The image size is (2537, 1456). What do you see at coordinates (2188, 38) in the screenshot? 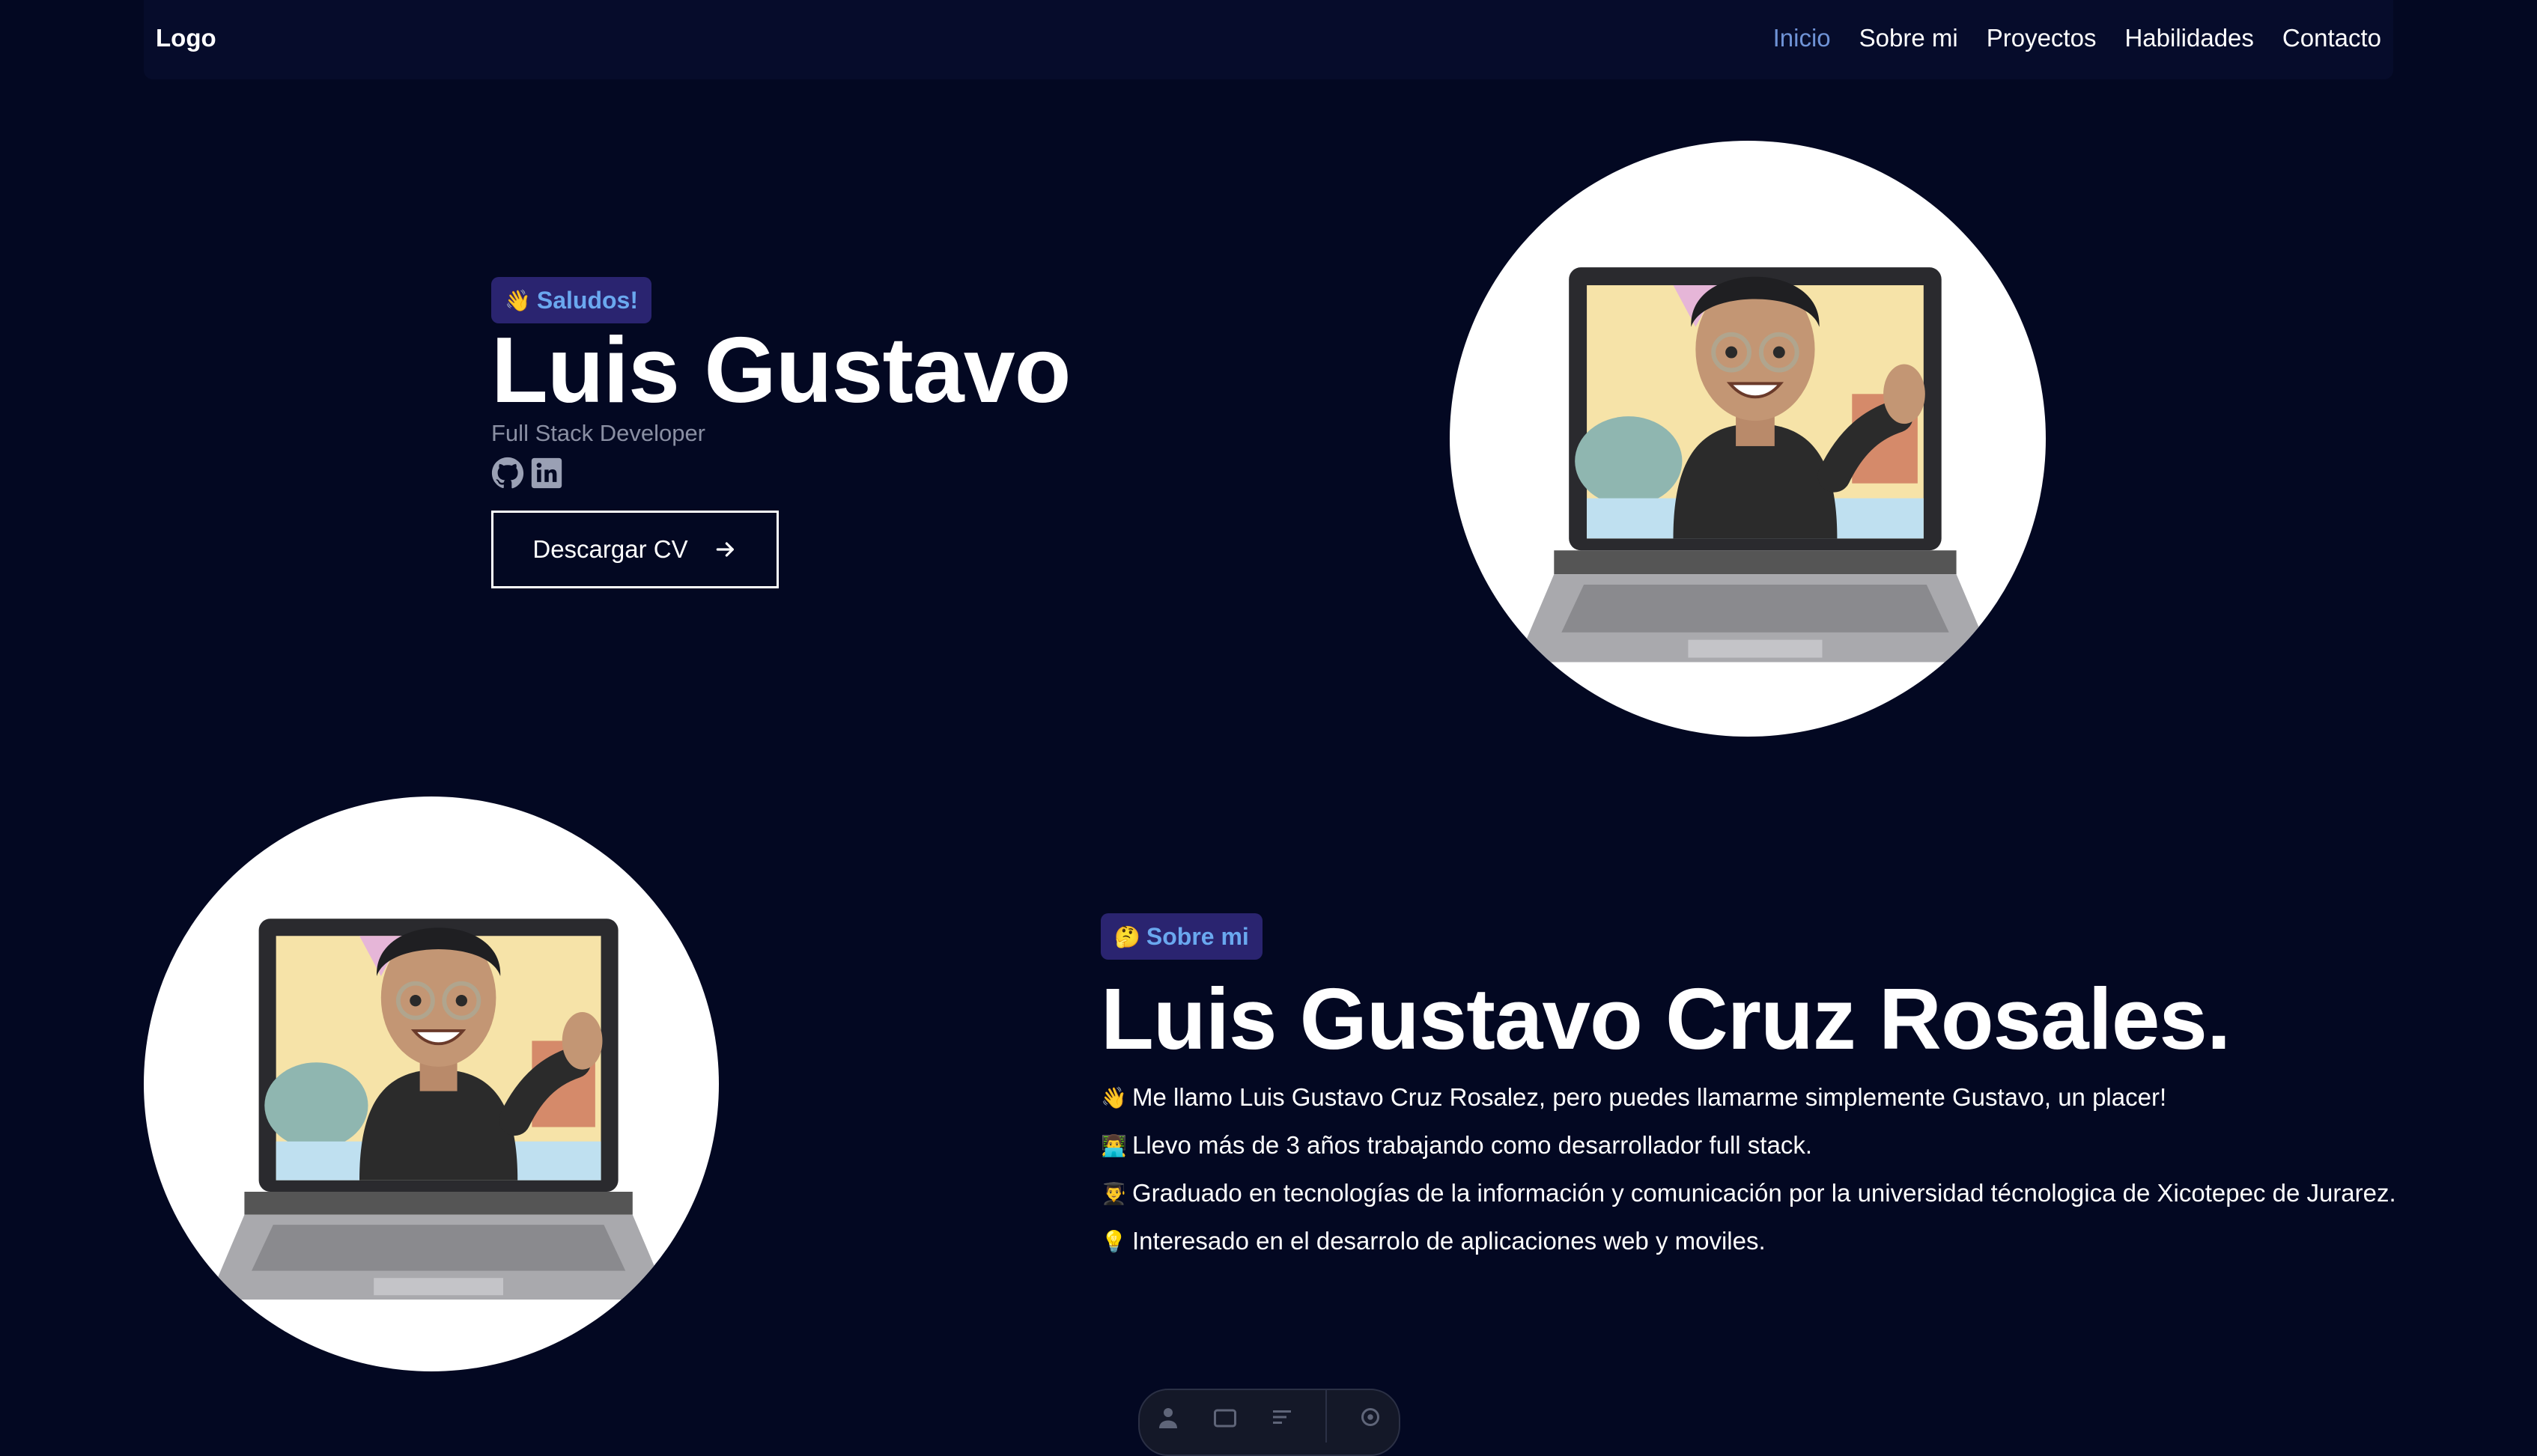
I see `nav-link-habilidades: Habilidades` at bounding box center [2188, 38].